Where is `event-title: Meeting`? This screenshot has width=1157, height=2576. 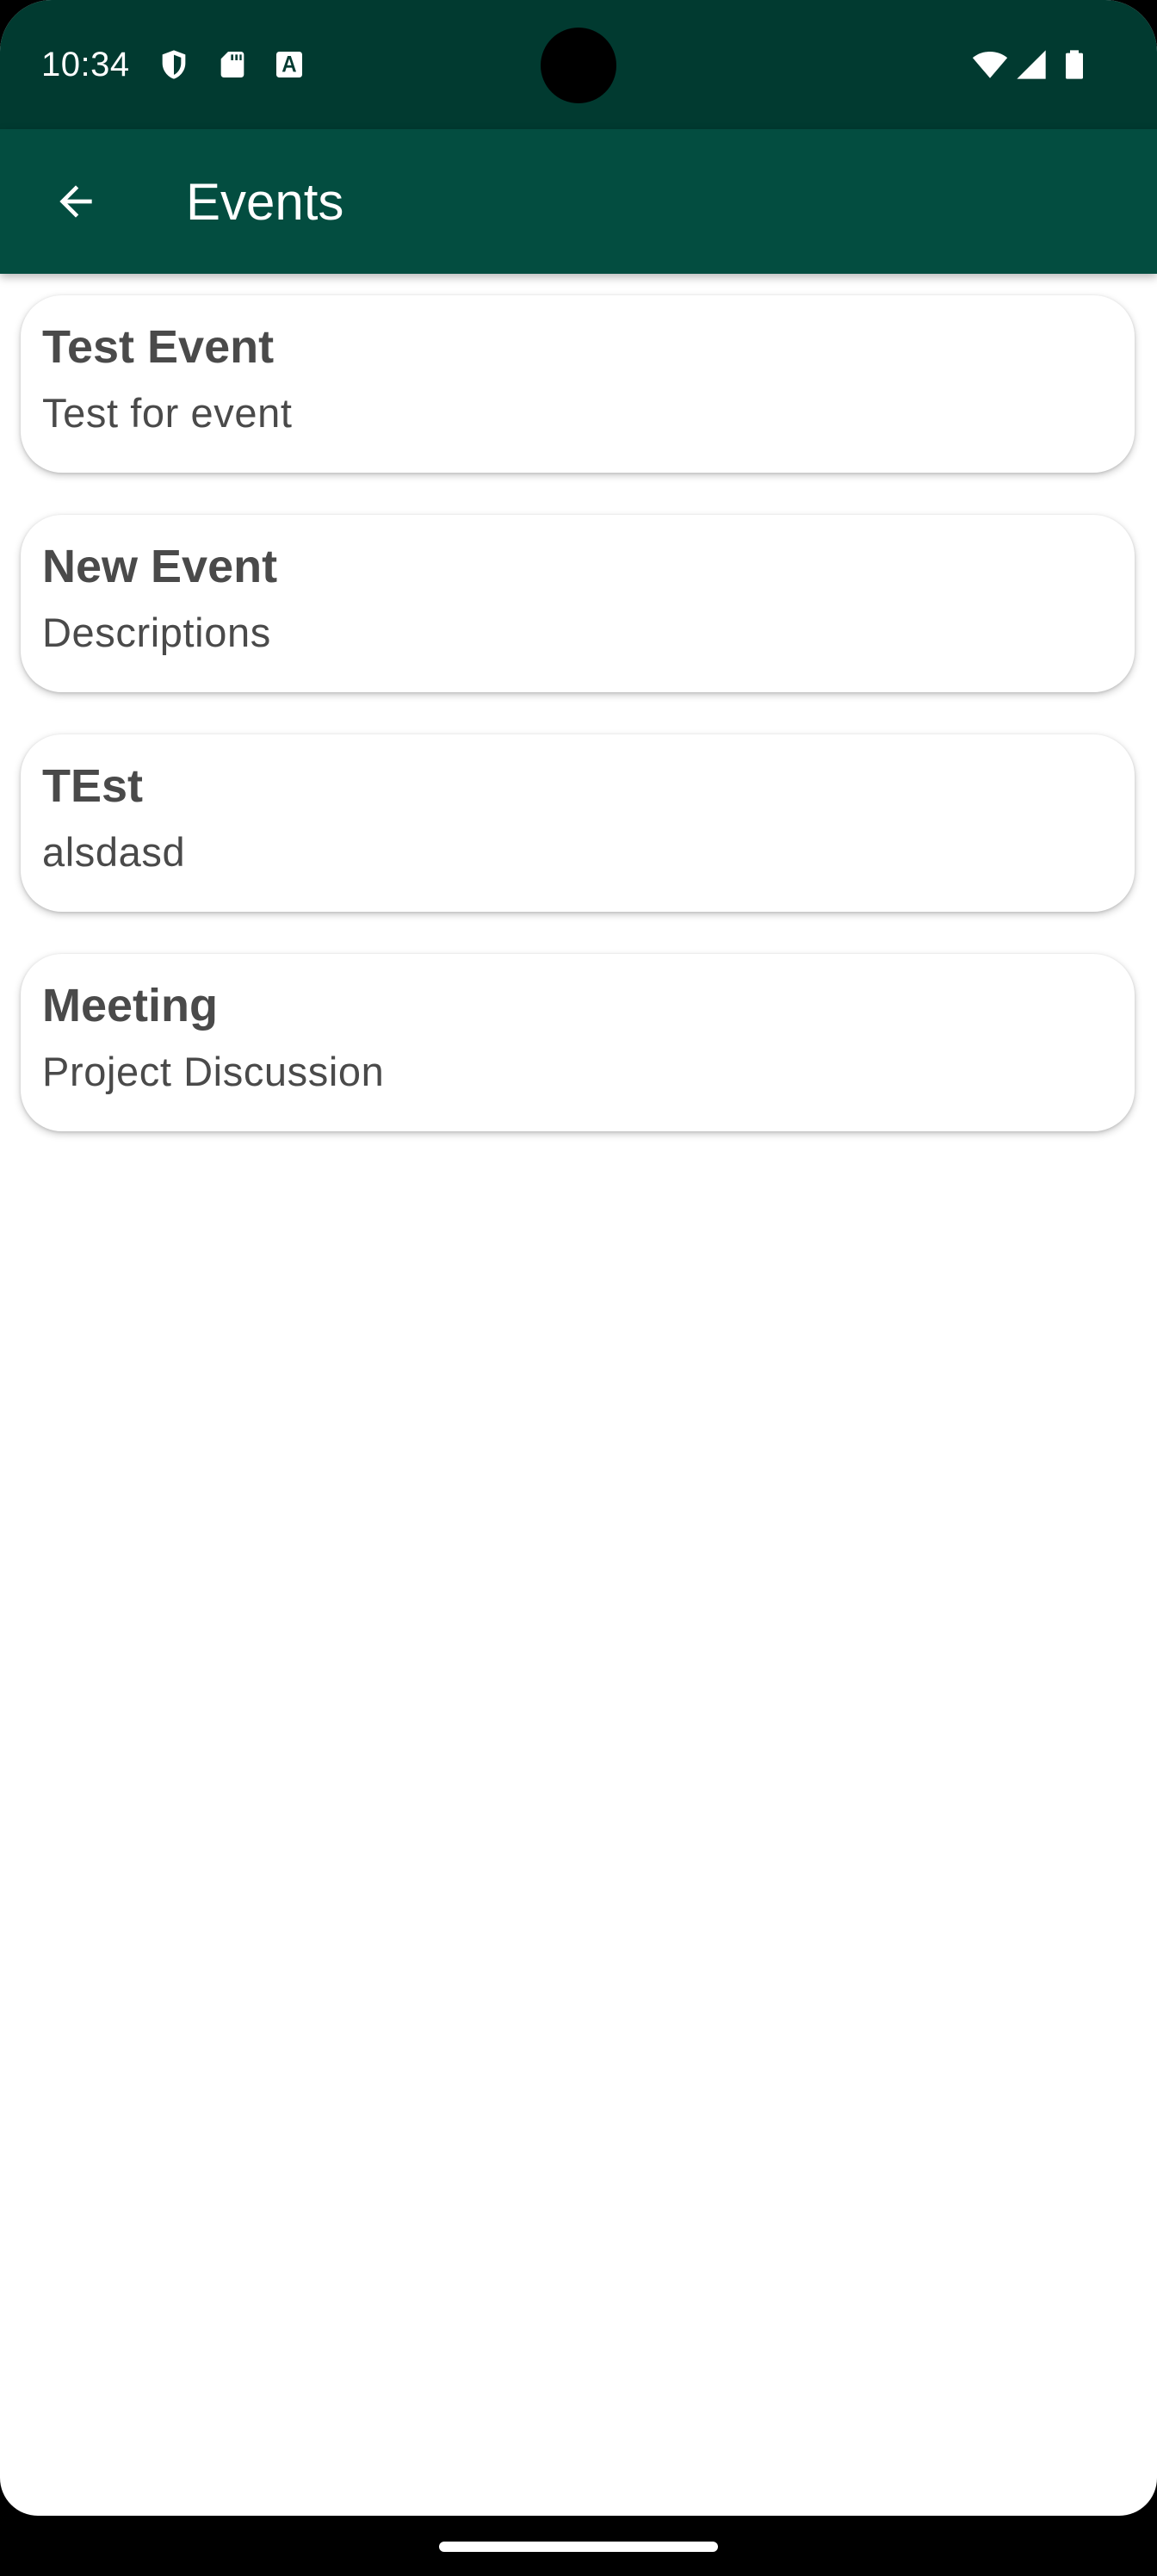 event-title: Meeting is located at coordinates (130, 1005).